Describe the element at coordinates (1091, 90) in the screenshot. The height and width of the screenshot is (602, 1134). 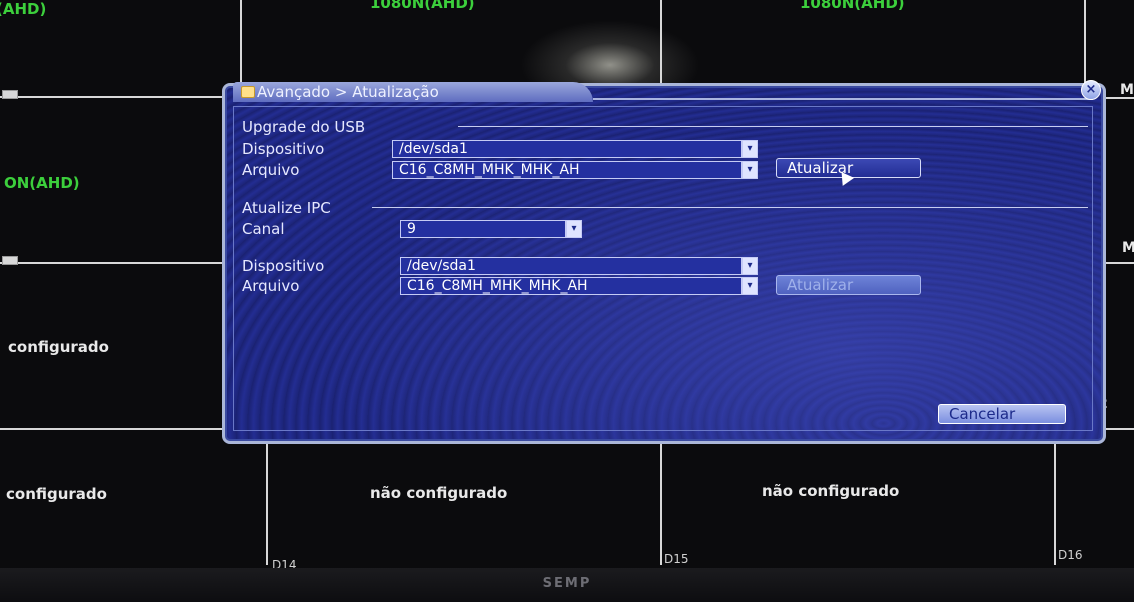
I see `close-button: ×` at that location.